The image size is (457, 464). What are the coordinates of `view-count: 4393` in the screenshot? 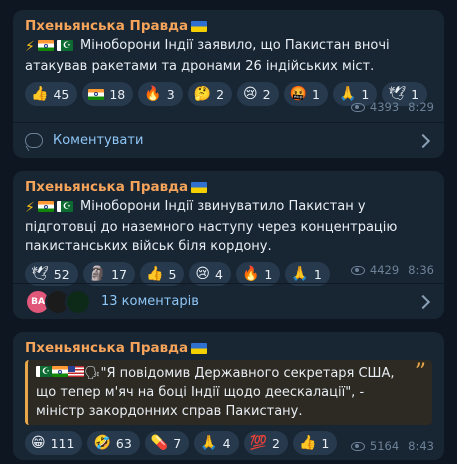 It's located at (384, 107).